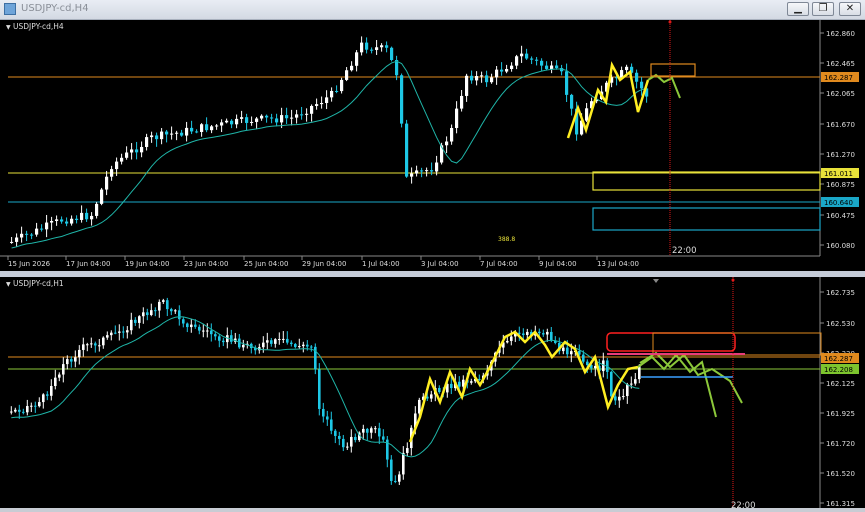 The width and height of the screenshot is (865, 512). Describe the element at coordinates (850, 9) in the screenshot. I see `close-button: ✕` at that location.